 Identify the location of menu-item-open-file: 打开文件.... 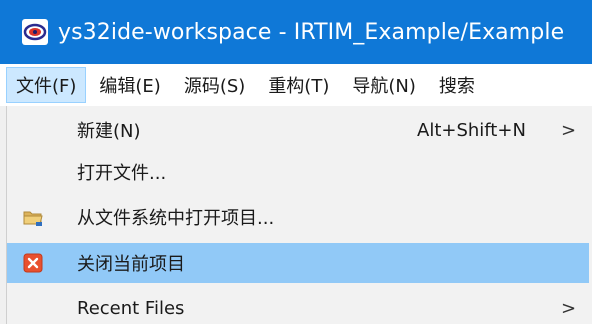
(298, 172).